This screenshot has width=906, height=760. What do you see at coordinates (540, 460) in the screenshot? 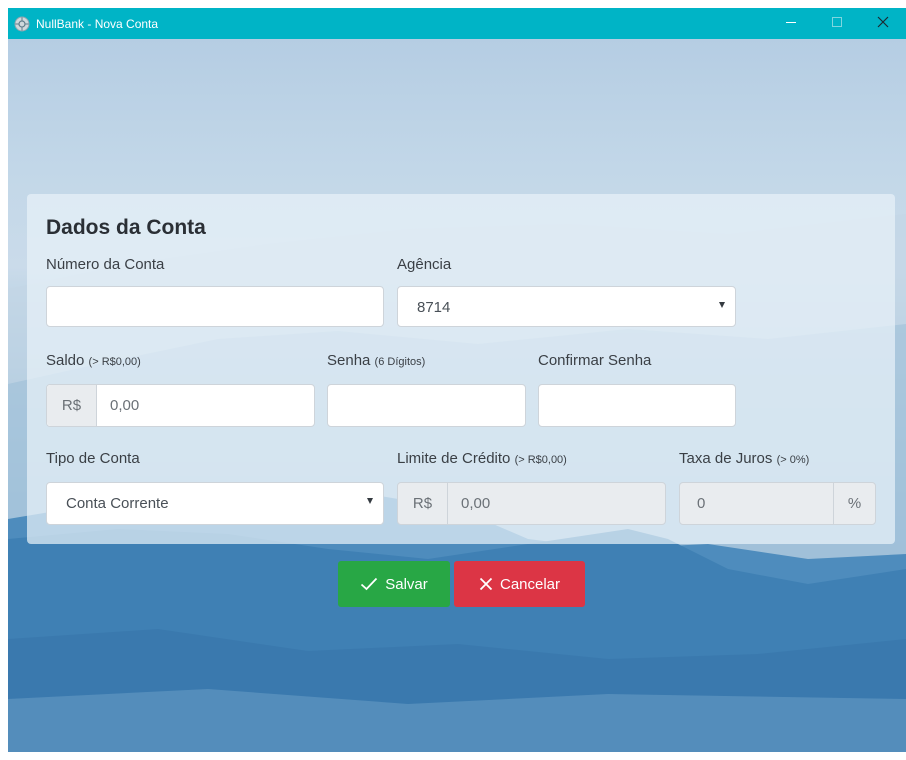
I see `limite-credito-hint: (> R$0,00)` at bounding box center [540, 460].